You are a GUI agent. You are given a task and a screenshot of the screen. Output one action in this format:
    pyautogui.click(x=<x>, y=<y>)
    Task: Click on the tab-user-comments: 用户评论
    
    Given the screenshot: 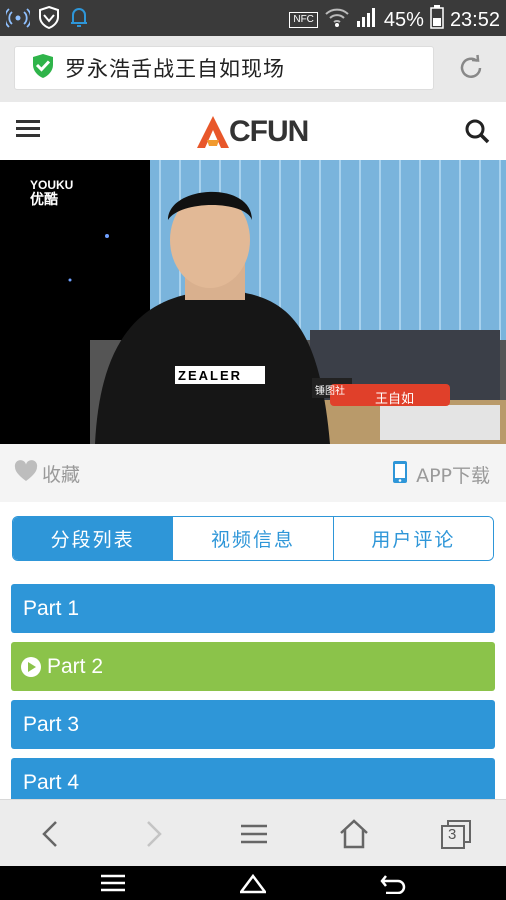 What is the action you would take?
    pyautogui.click(x=412, y=538)
    